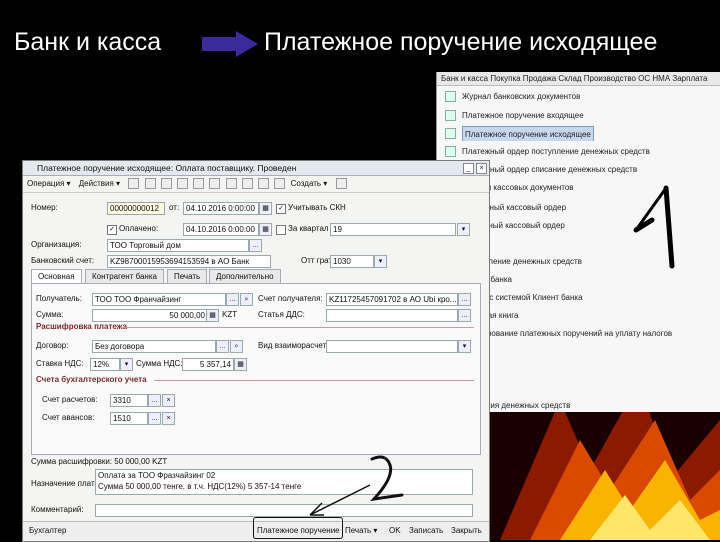 The height and width of the screenshot is (542, 720). I want to click on tab-bank: Контрагент банка, so click(124, 276).